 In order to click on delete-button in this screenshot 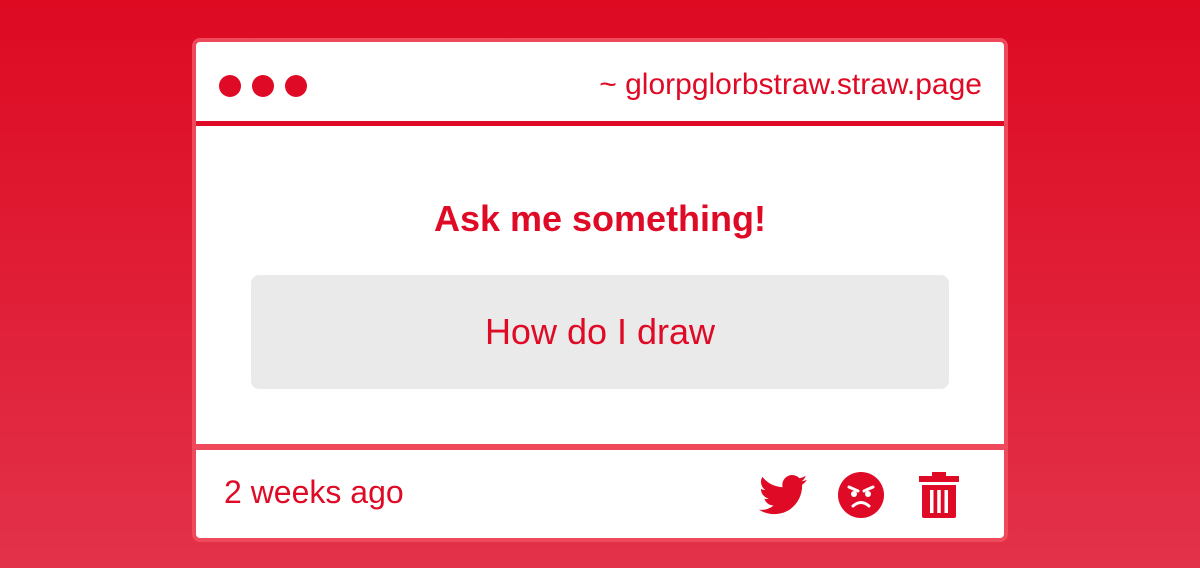, I will do `click(939, 495)`.